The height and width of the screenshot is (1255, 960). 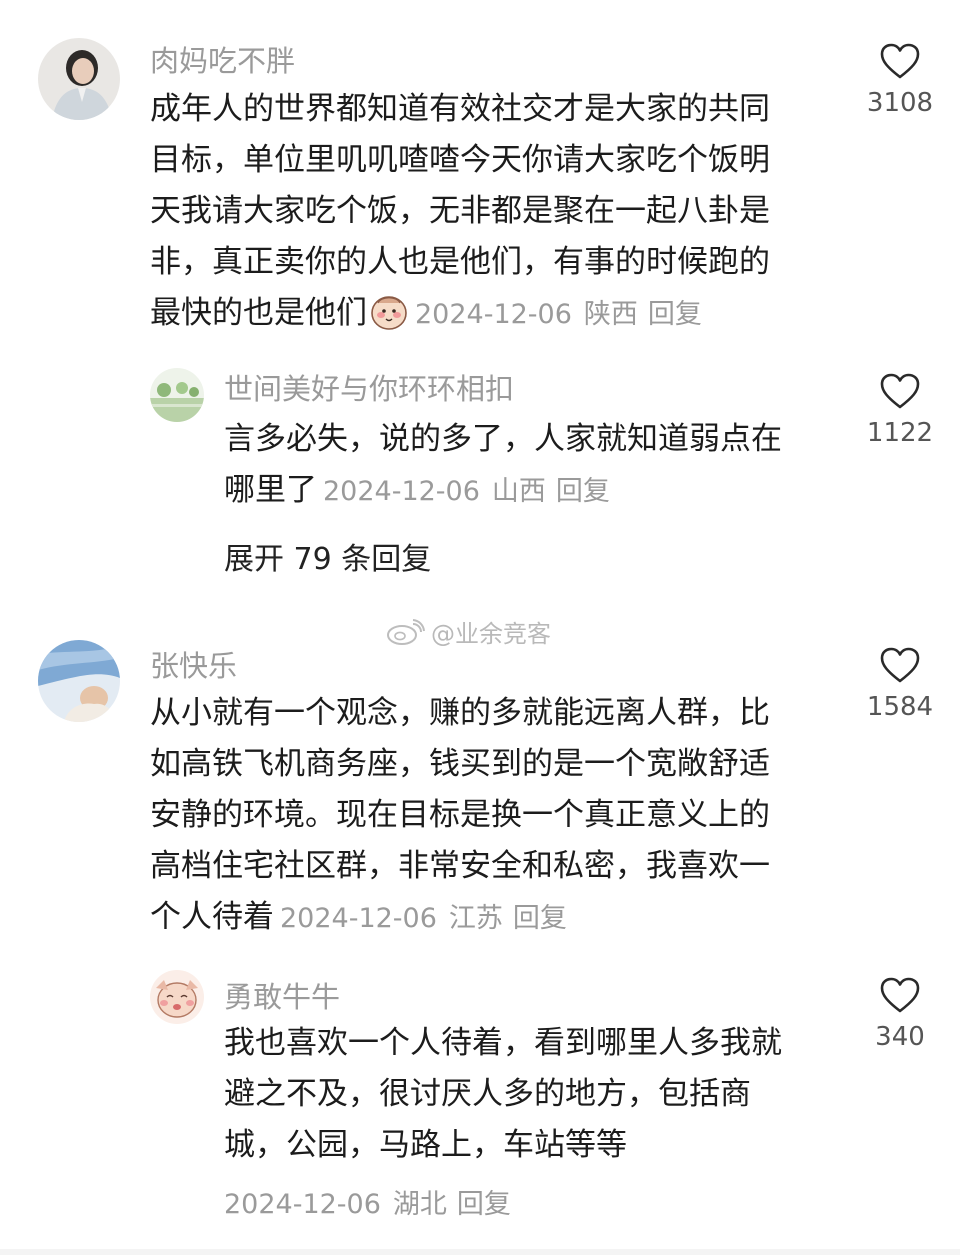 What do you see at coordinates (503, 1043) in the screenshot?
I see `comment-line: 我也喜欢一个人待着，看到哪里人多我就` at bounding box center [503, 1043].